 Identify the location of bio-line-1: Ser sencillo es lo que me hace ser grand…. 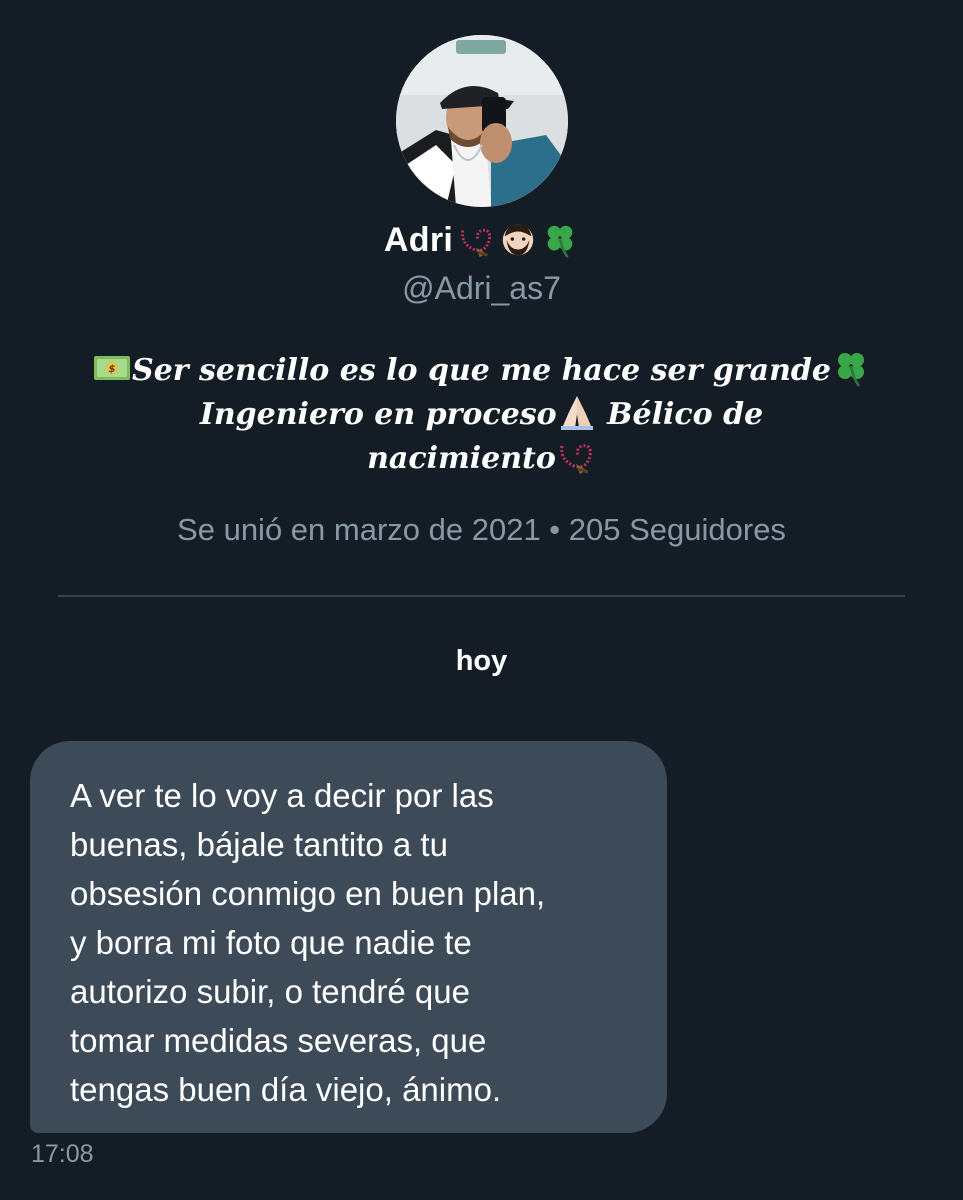
(481, 370).